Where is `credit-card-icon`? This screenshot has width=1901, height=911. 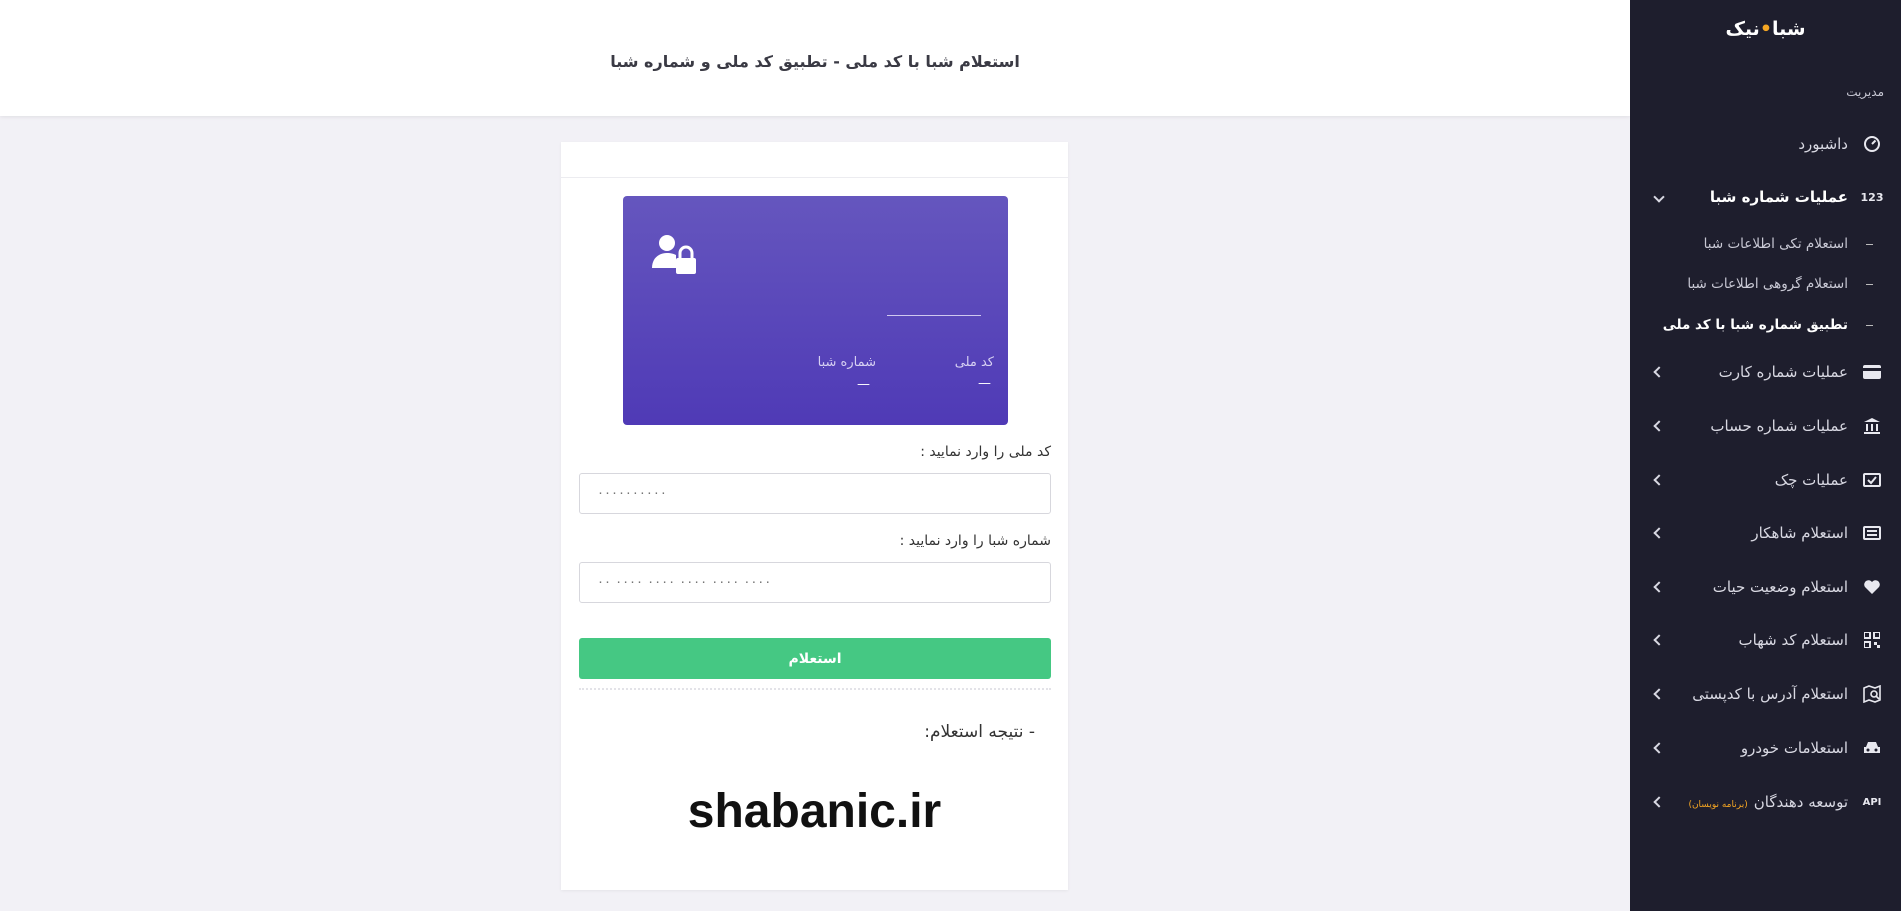
credit-card-icon is located at coordinates (1872, 372).